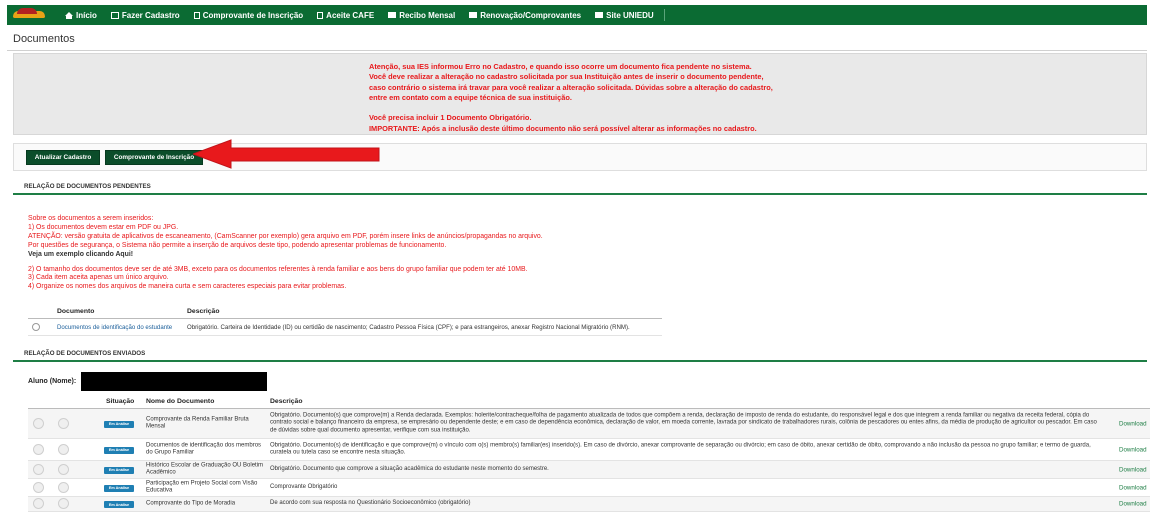  What do you see at coordinates (580, 354) in the screenshot?
I see `sent-documents-header: RELAÇÃO DE DOCUMENTOS ENVIADOS` at bounding box center [580, 354].